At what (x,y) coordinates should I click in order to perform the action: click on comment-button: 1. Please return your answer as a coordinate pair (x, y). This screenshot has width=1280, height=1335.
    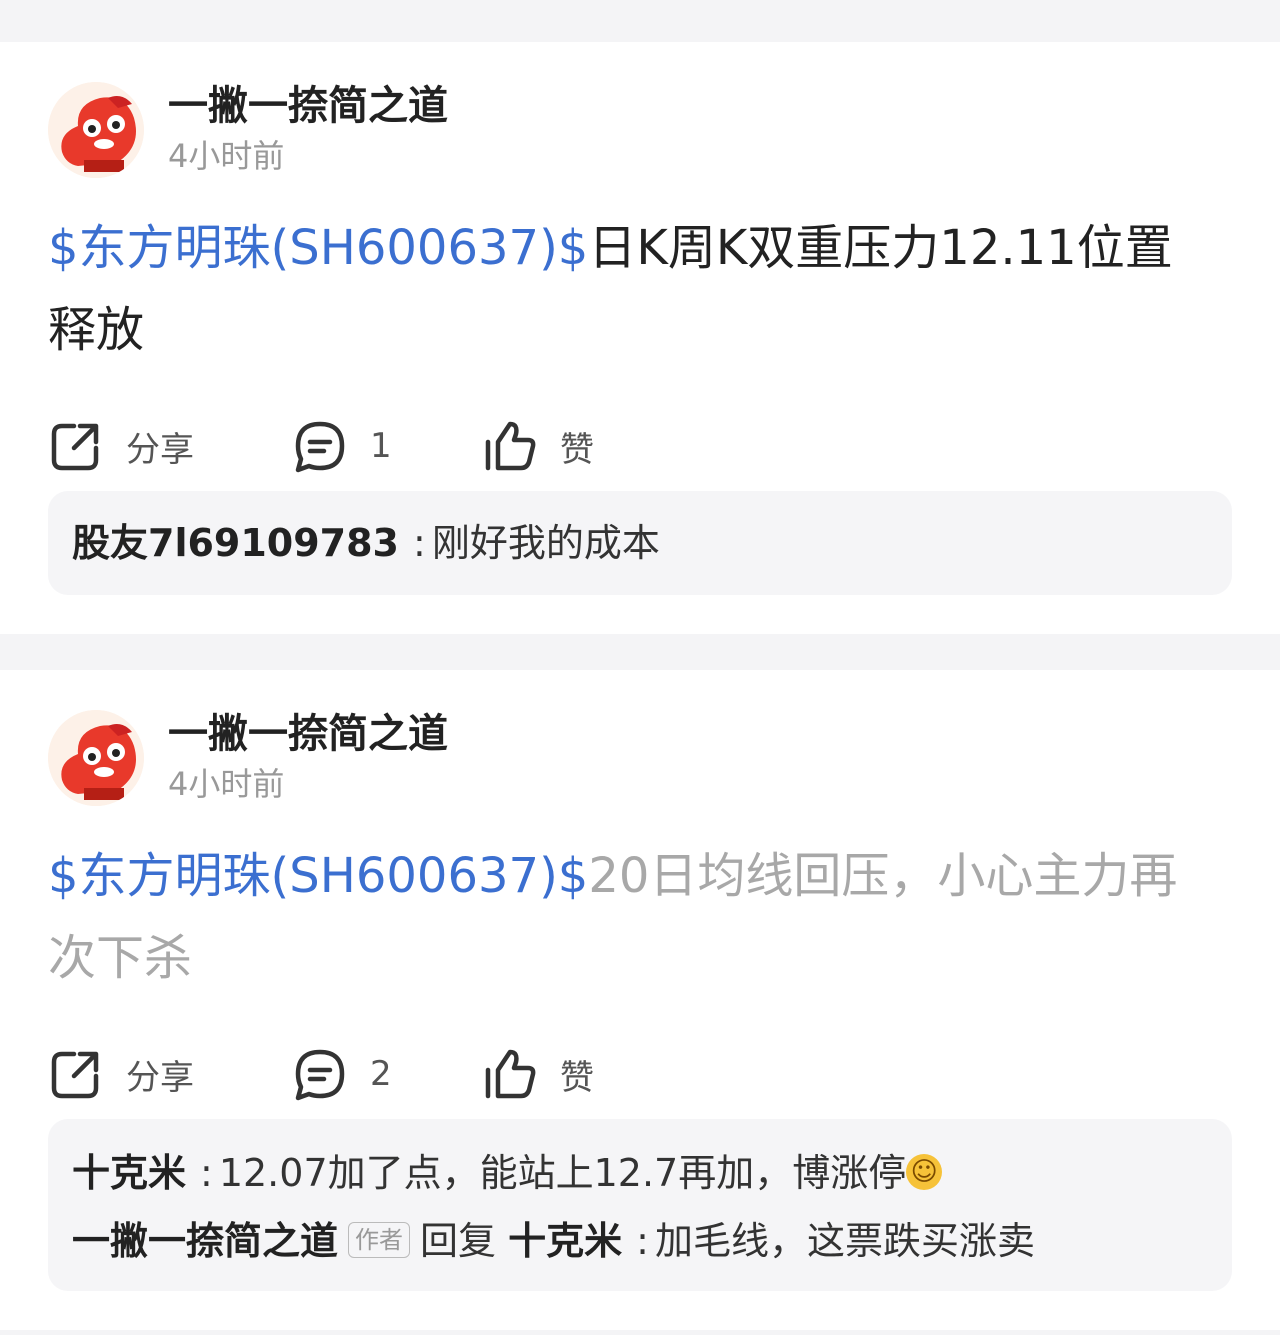
    Looking at the image, I should click on (342, 446).